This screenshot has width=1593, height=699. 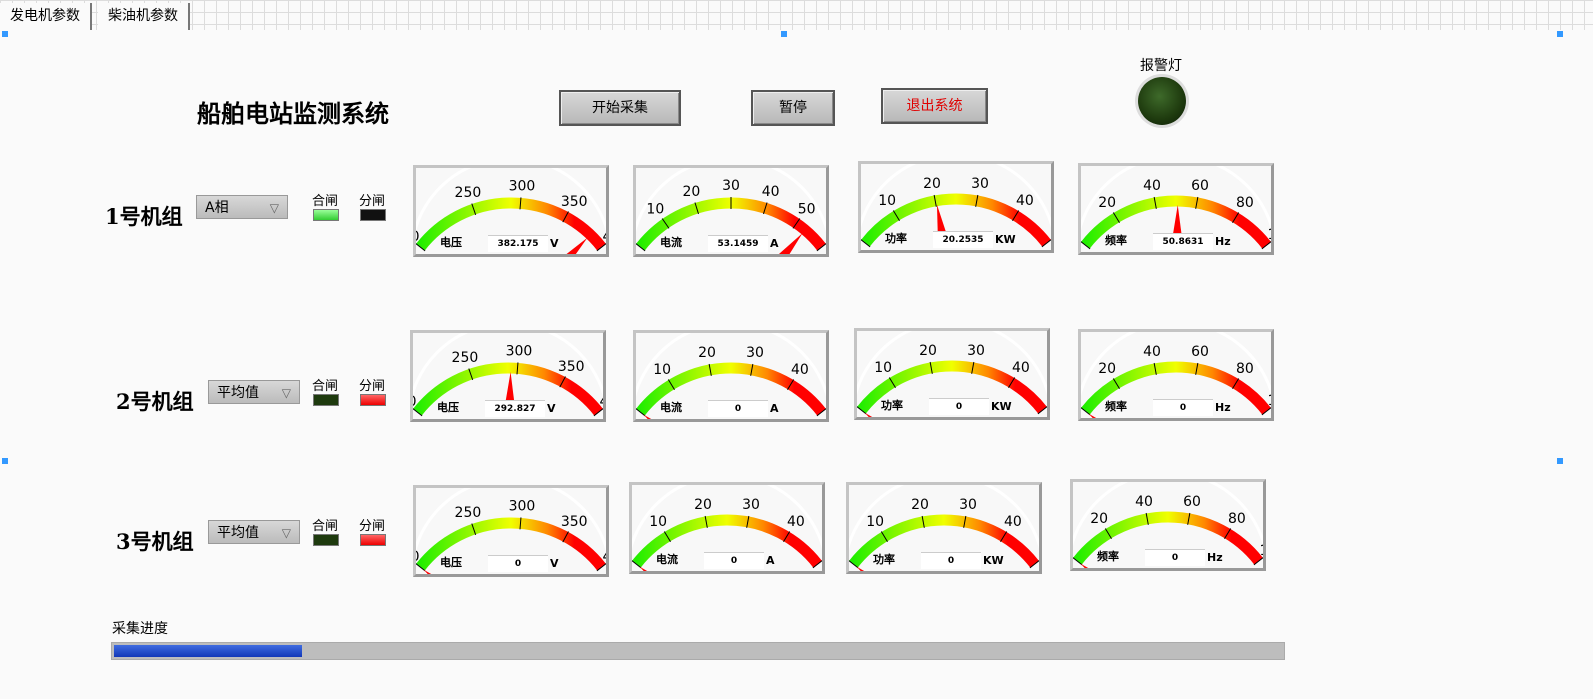 I want to click on gauge: 0 10 20 30 40 50 电流 0 A, so click(x=731, y=376).